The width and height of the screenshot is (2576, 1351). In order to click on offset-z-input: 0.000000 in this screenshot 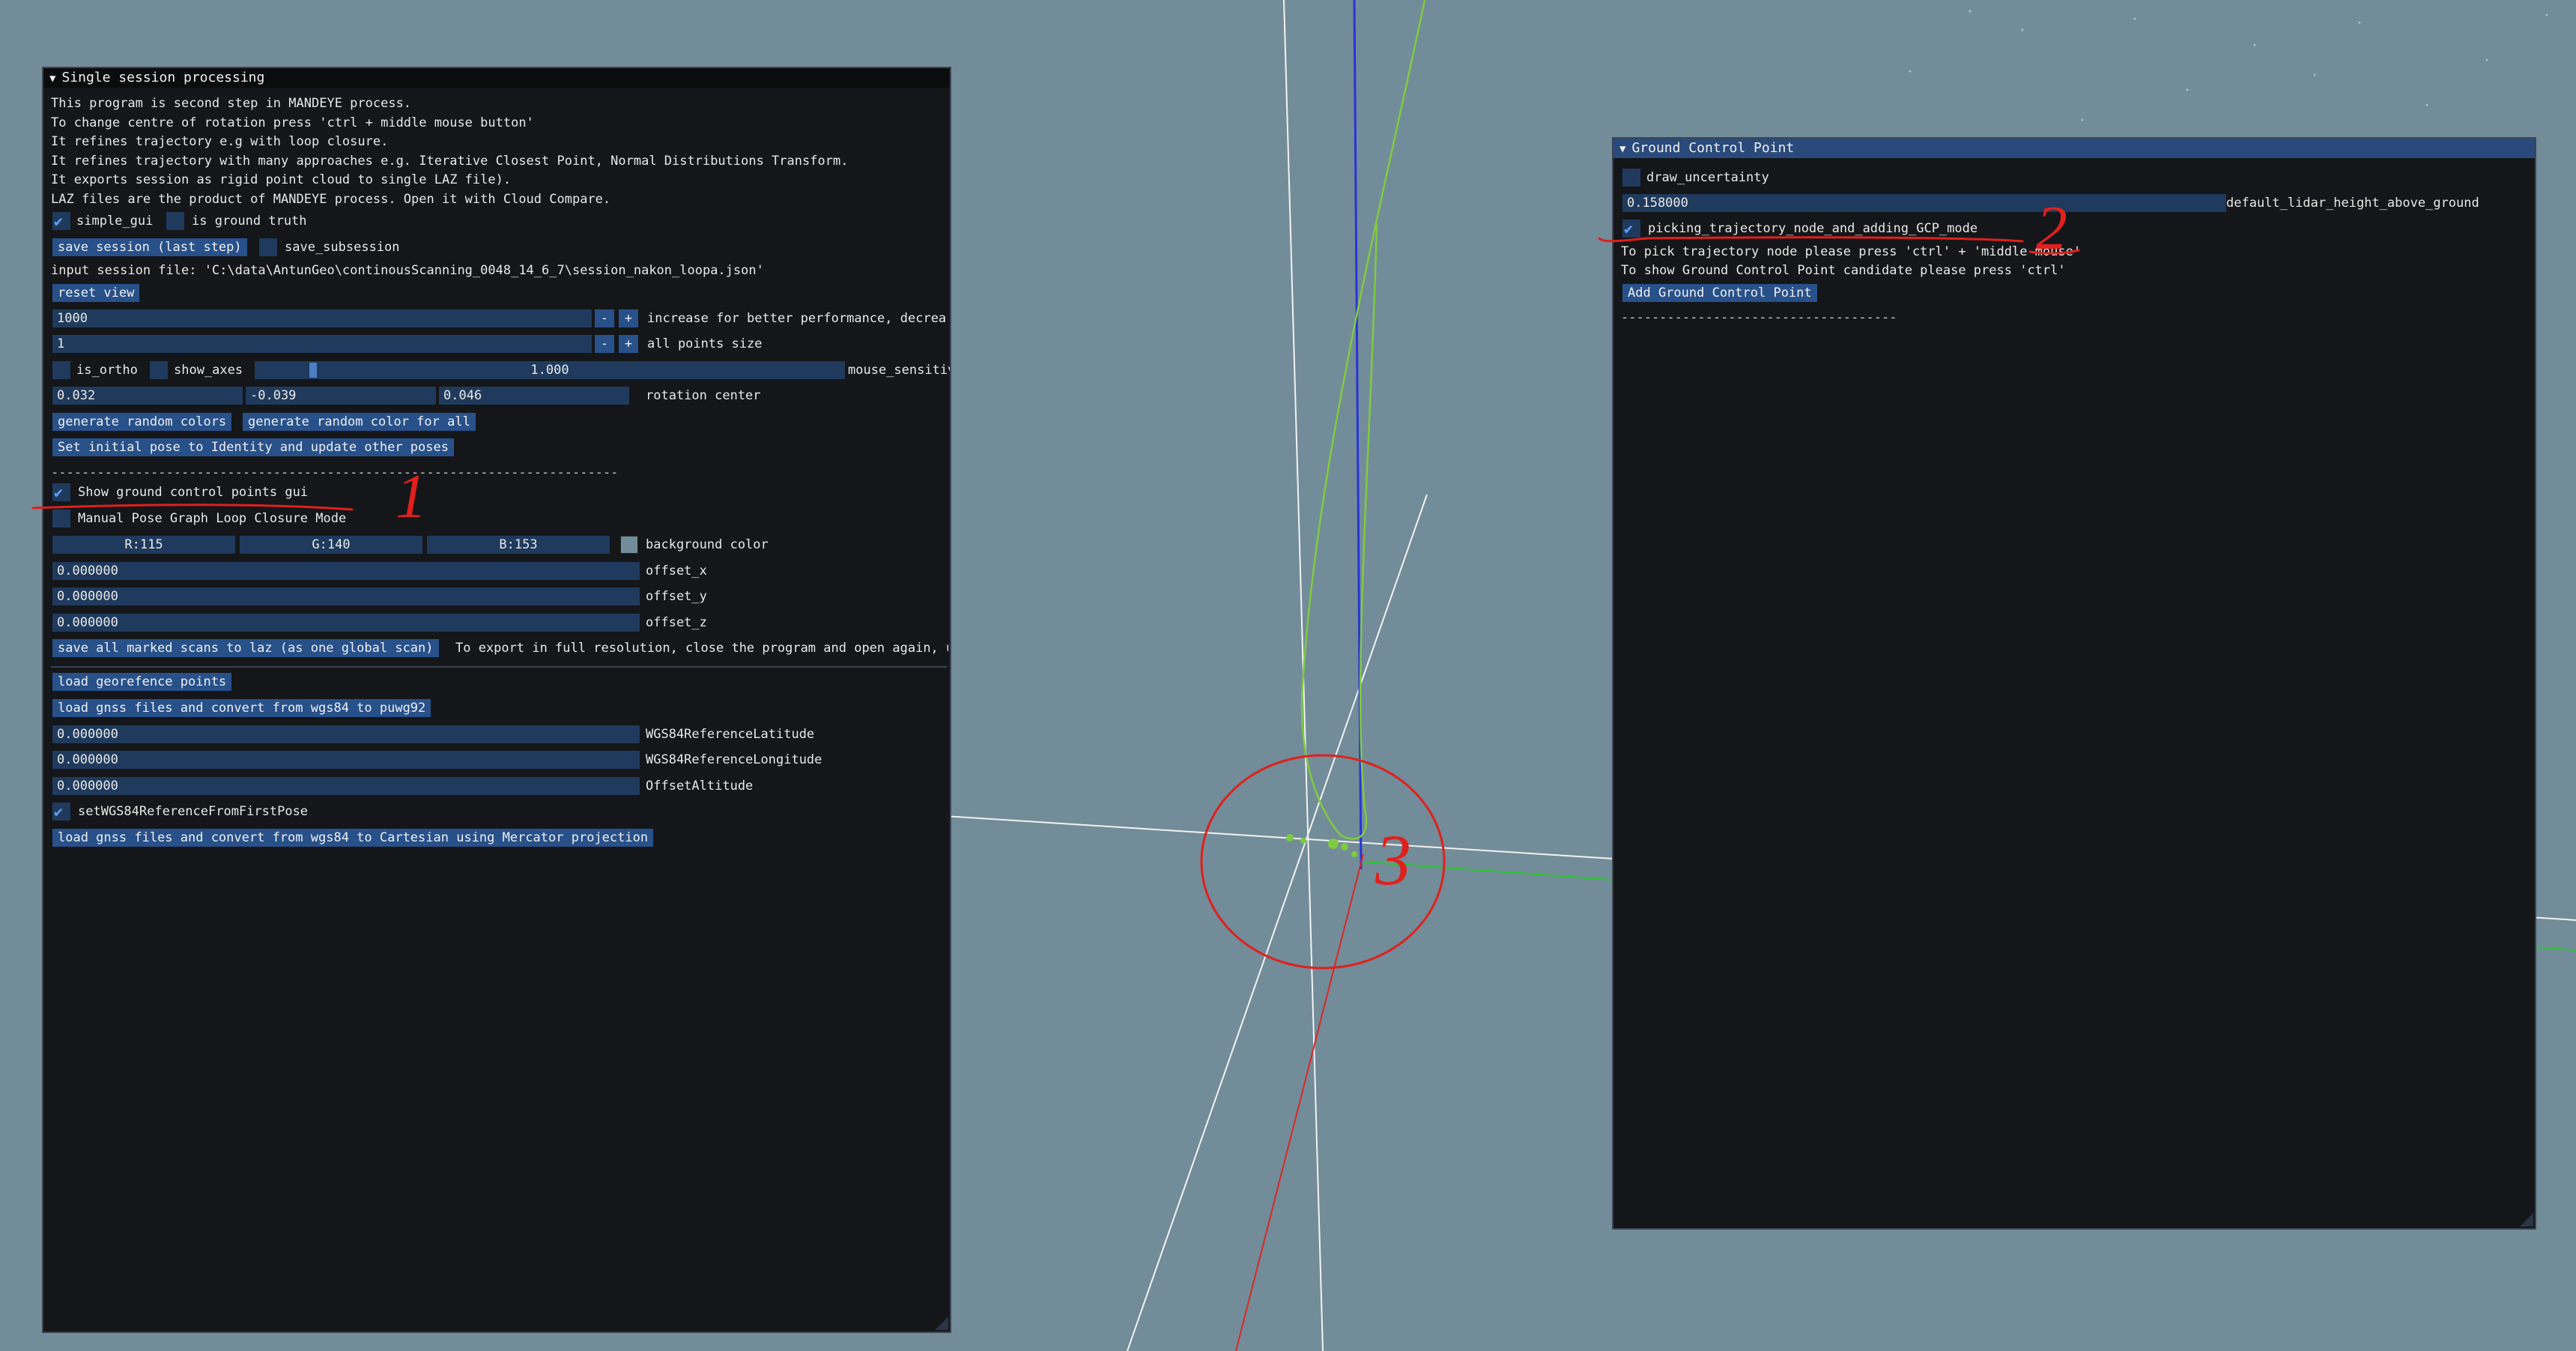, I will do `click(346, 623)`.